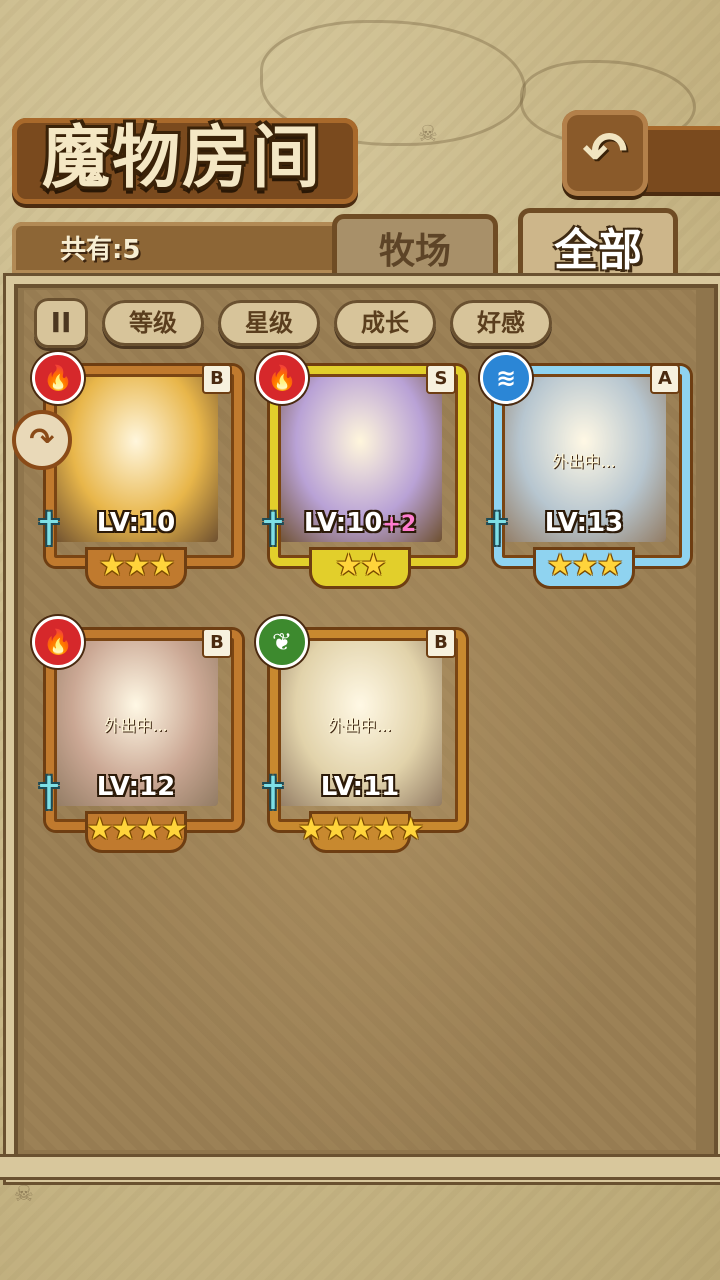  Describe the element at coordinates (100, 250) in the screenshot. I see `monster-count: 共有:5` at that location.